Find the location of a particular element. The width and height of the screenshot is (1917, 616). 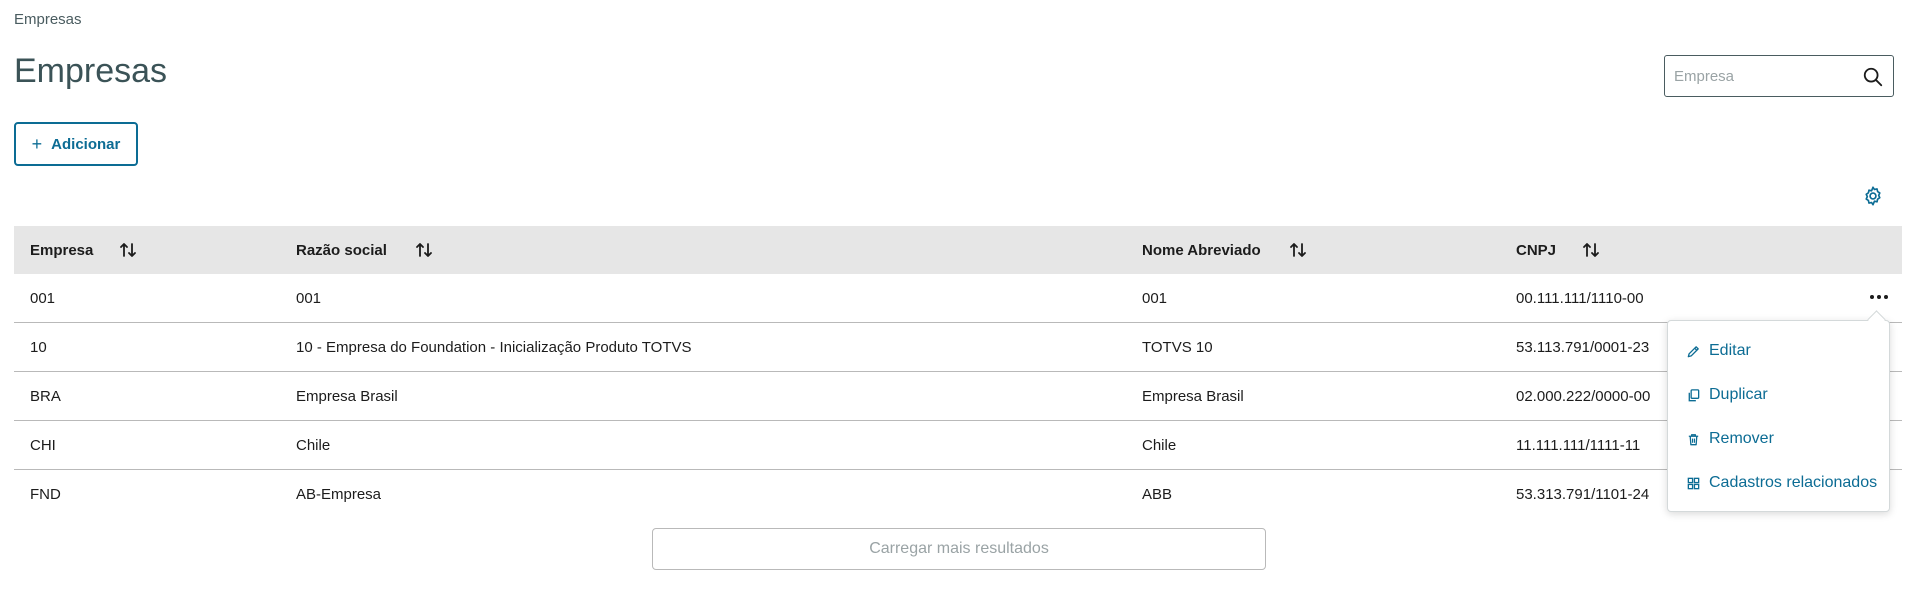

column-header-label: Nome Abreviado is located at coordinates (1201, 250).